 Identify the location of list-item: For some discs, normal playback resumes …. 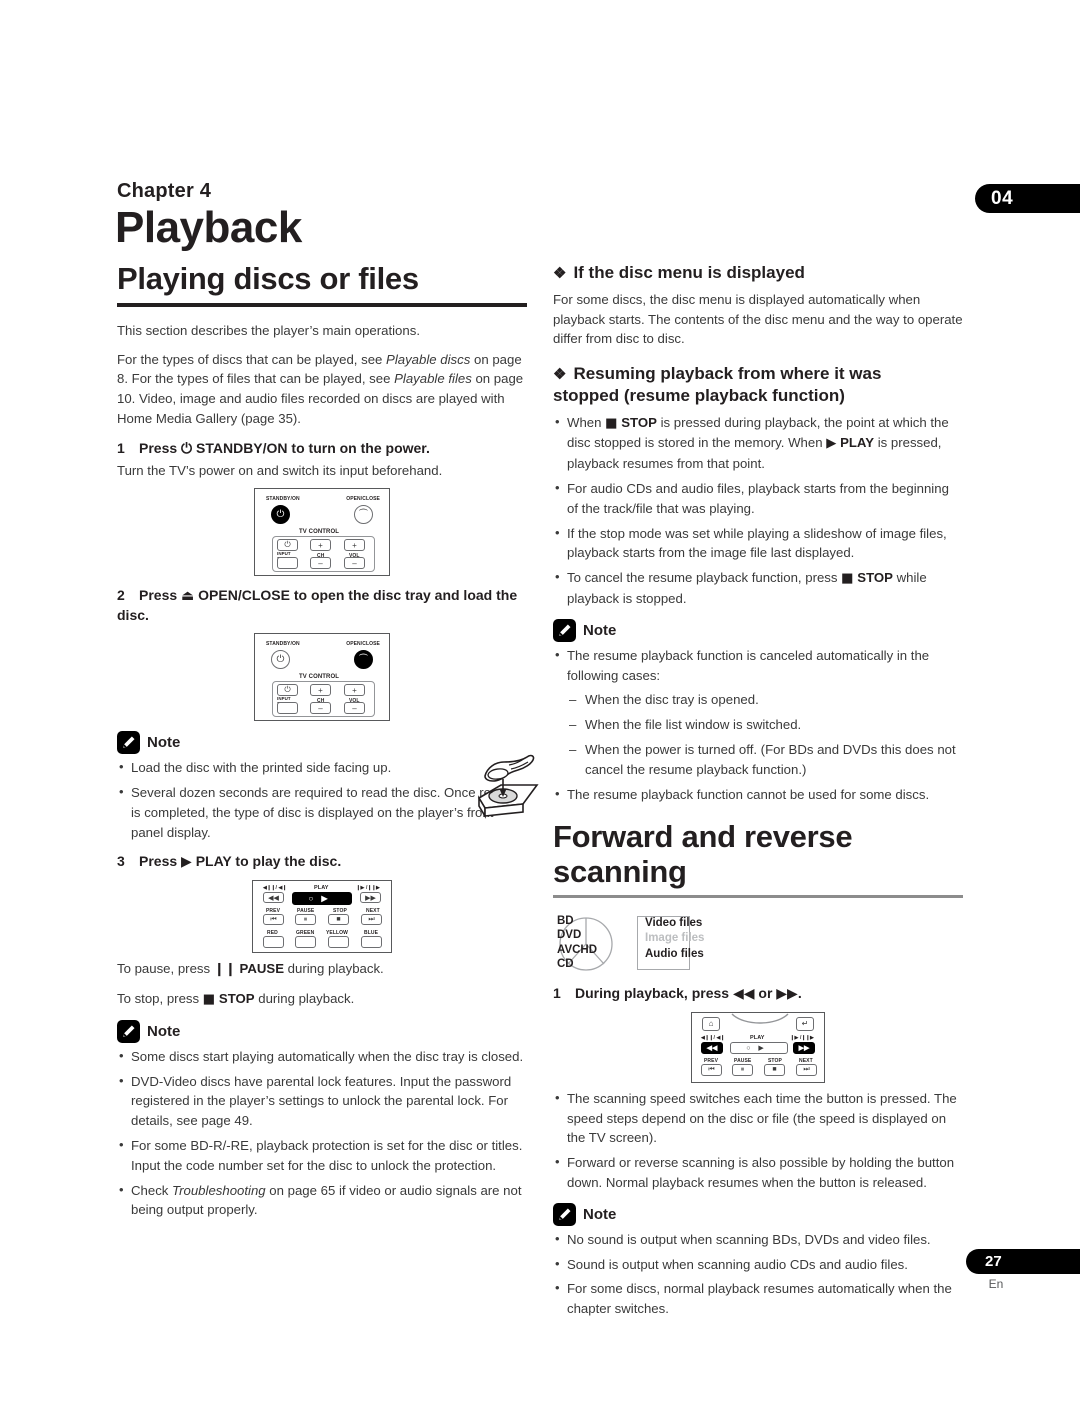
(758, 1298).